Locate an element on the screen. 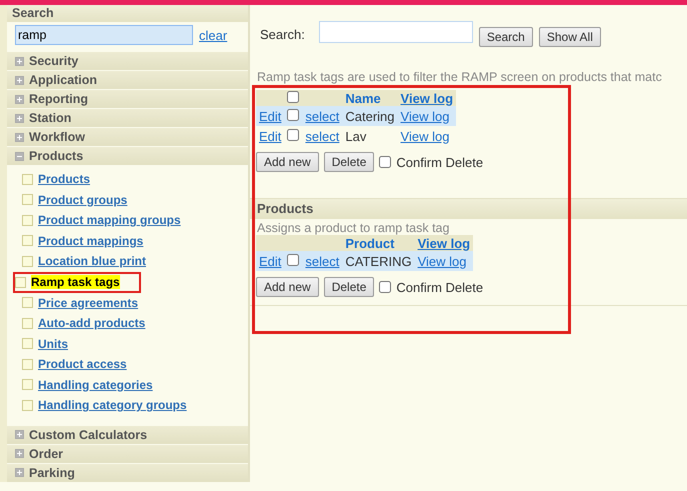 The image size is (687, 491). column-header: Name is located at coordinates (370, 98).